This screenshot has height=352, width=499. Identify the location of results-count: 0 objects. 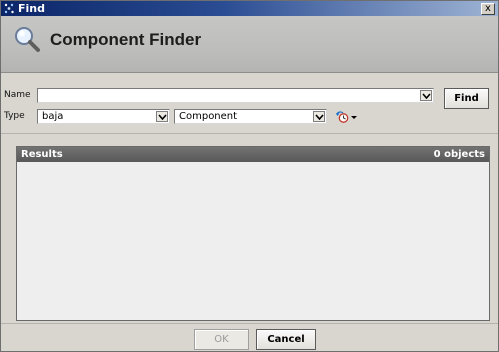
(459, 154).